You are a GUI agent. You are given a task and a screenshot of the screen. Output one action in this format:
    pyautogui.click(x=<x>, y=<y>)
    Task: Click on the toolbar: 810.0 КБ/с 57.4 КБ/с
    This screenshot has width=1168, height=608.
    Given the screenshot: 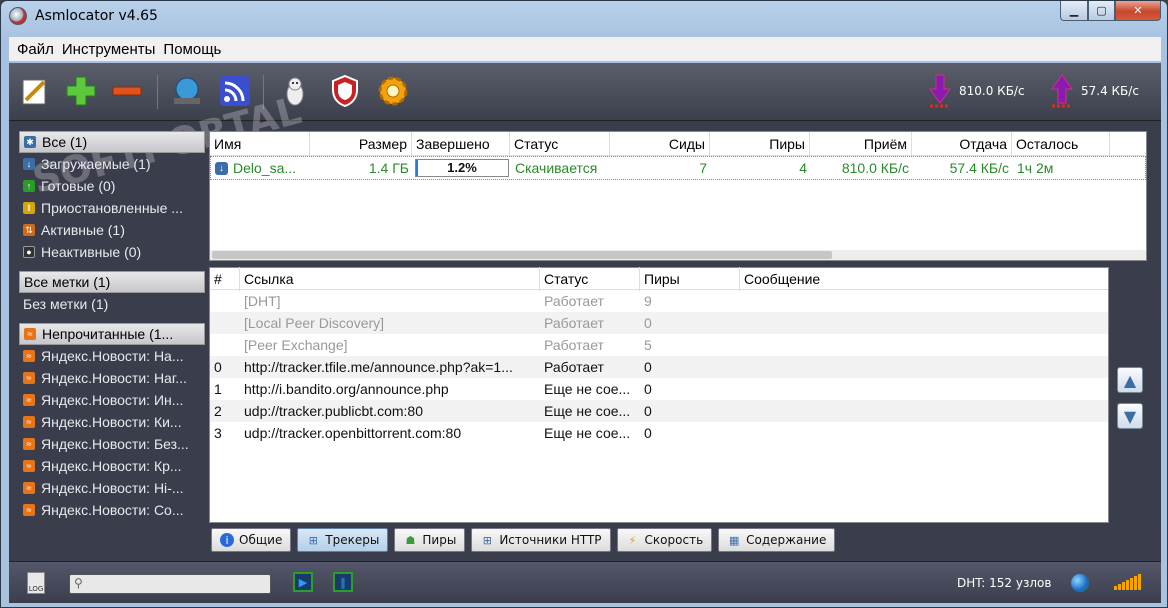 What is the action you would take?
    pyautogui.click(x=585, y=92)
    